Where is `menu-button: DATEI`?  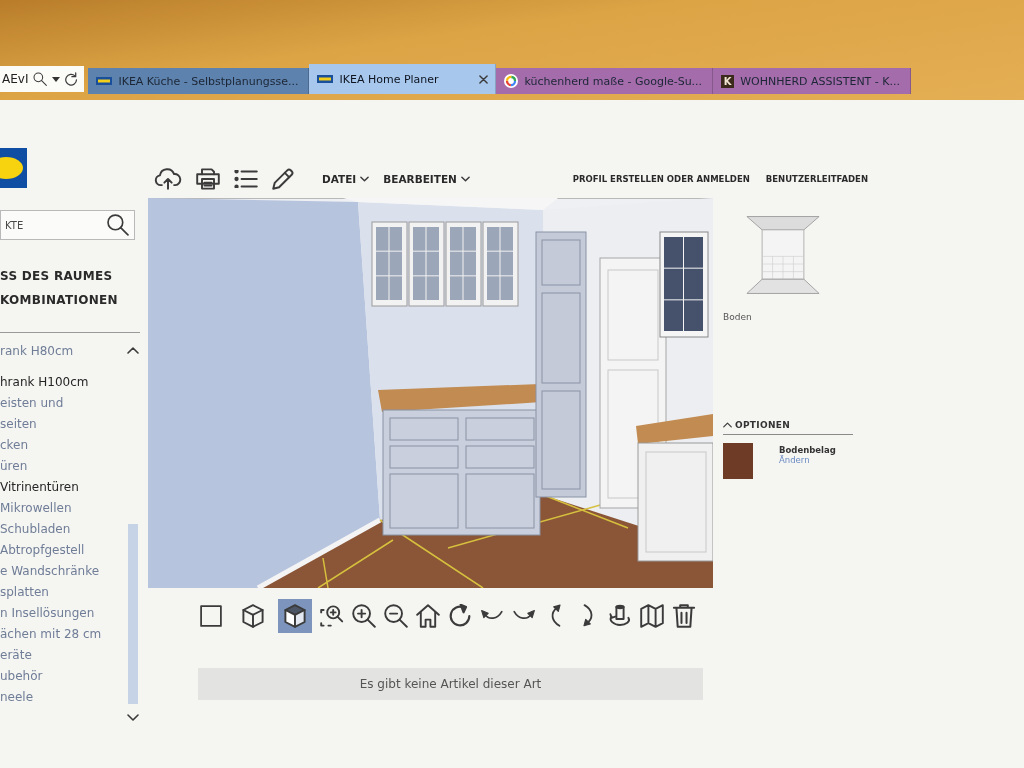 menu-button: DATEI is located at coordinates (346, 179).